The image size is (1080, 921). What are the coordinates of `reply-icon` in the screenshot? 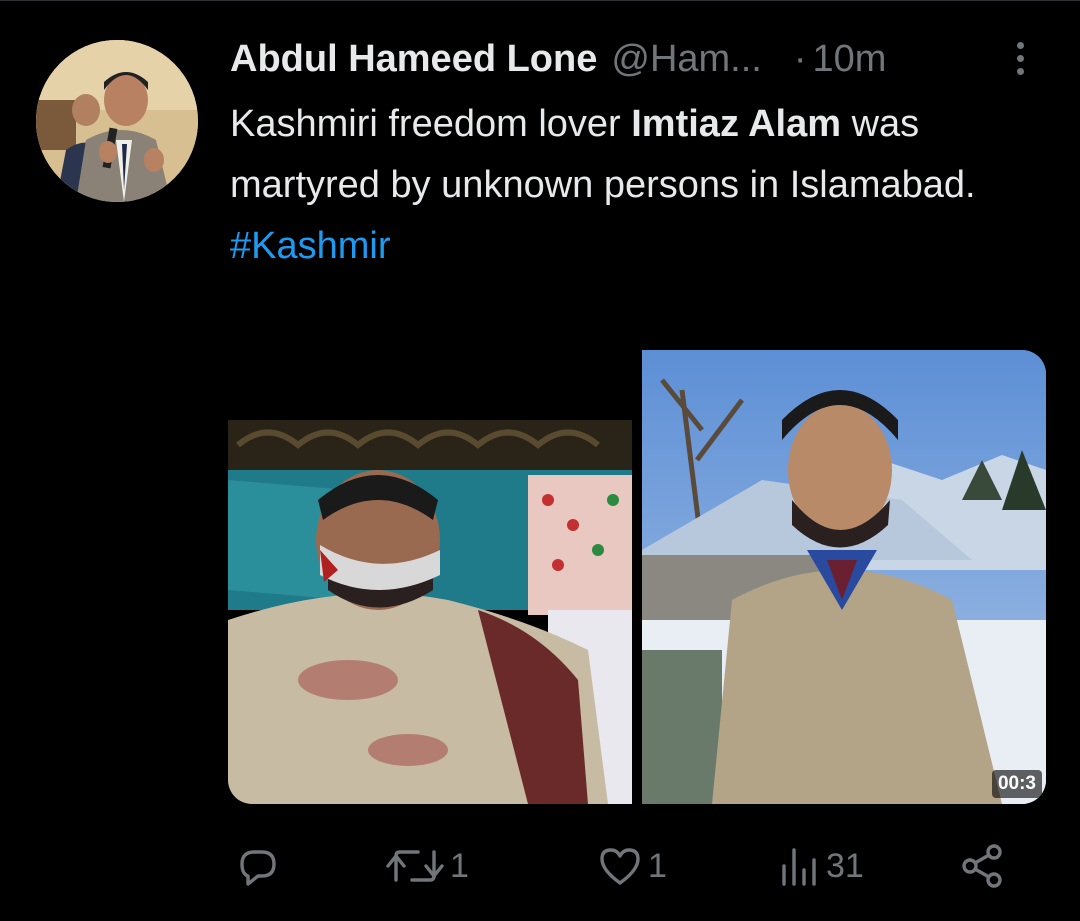 It's located at (258, 868).